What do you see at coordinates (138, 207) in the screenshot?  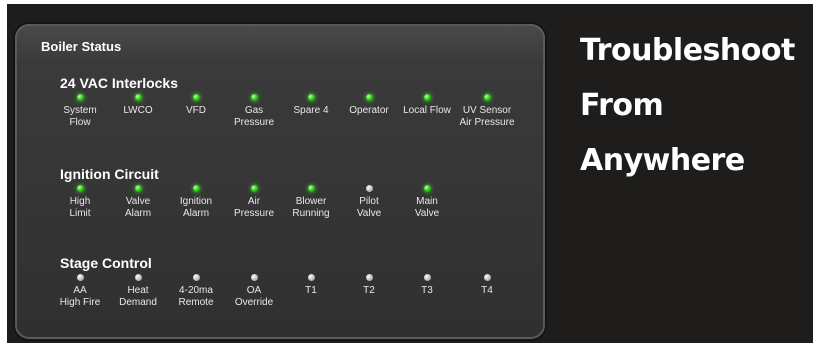 I see `indicator-label: Valve Alarm` at bounding box center [138, 207].